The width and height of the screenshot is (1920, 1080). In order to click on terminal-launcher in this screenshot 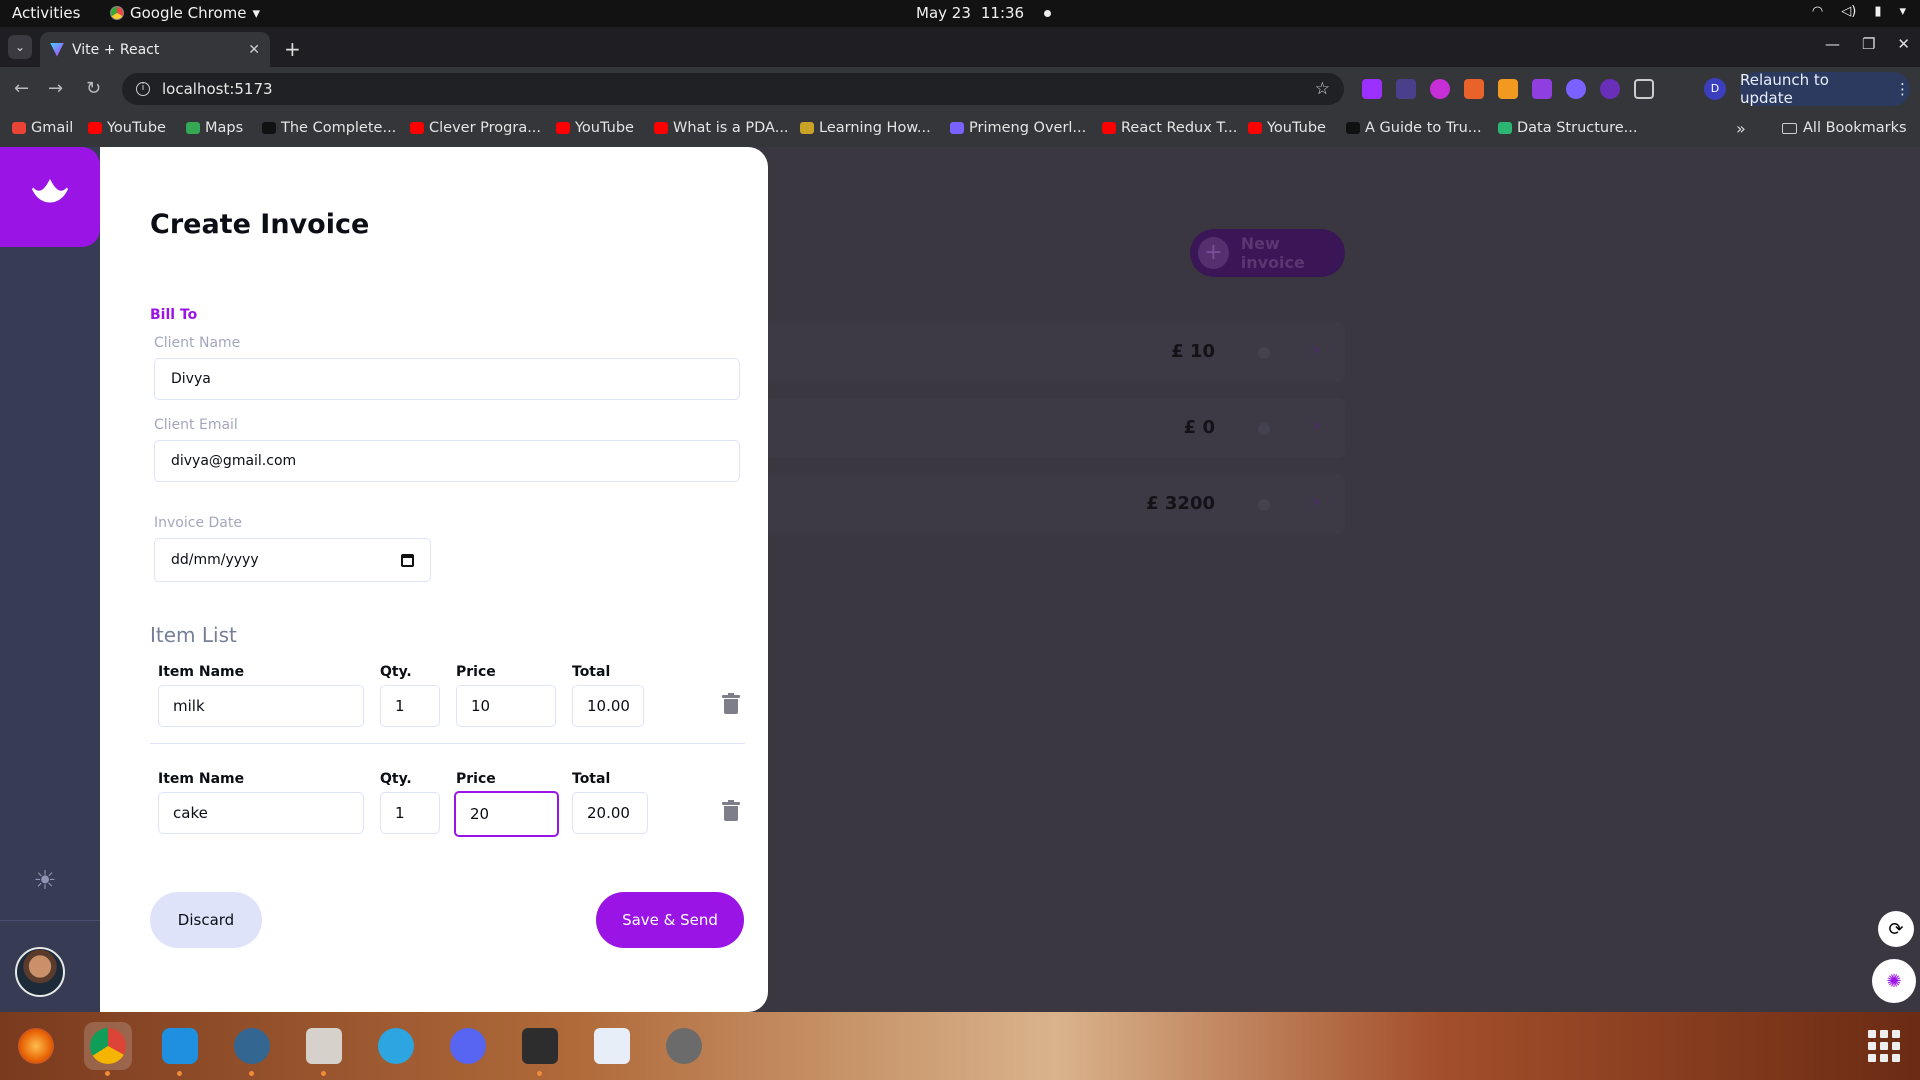, I will do `click(540, 1049)`.